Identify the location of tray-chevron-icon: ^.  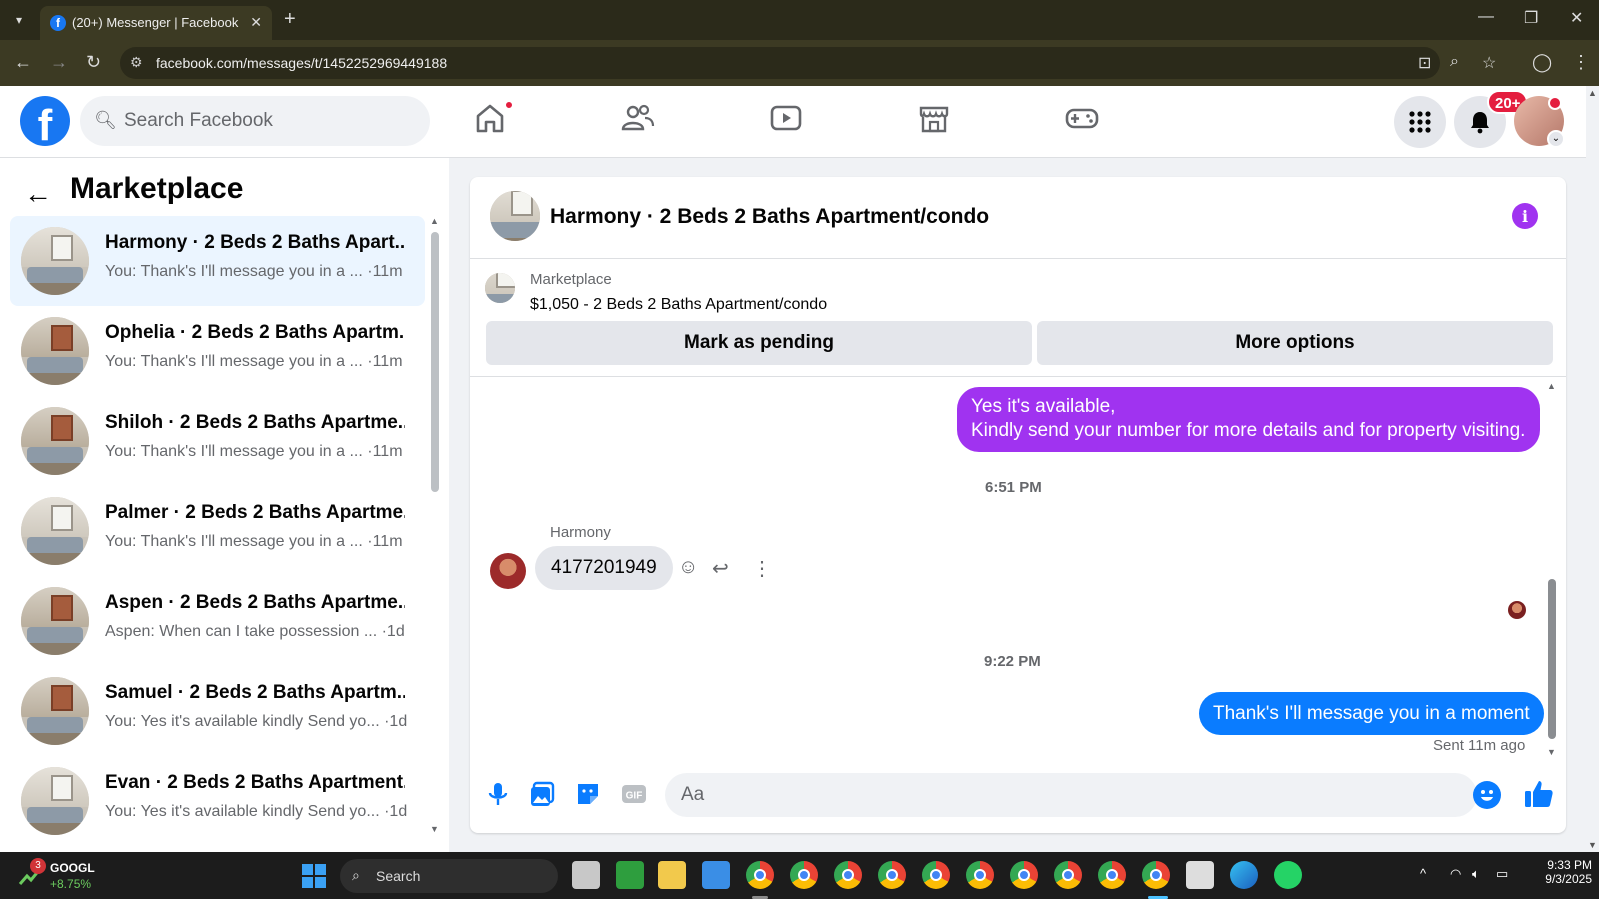
(1423, 873).